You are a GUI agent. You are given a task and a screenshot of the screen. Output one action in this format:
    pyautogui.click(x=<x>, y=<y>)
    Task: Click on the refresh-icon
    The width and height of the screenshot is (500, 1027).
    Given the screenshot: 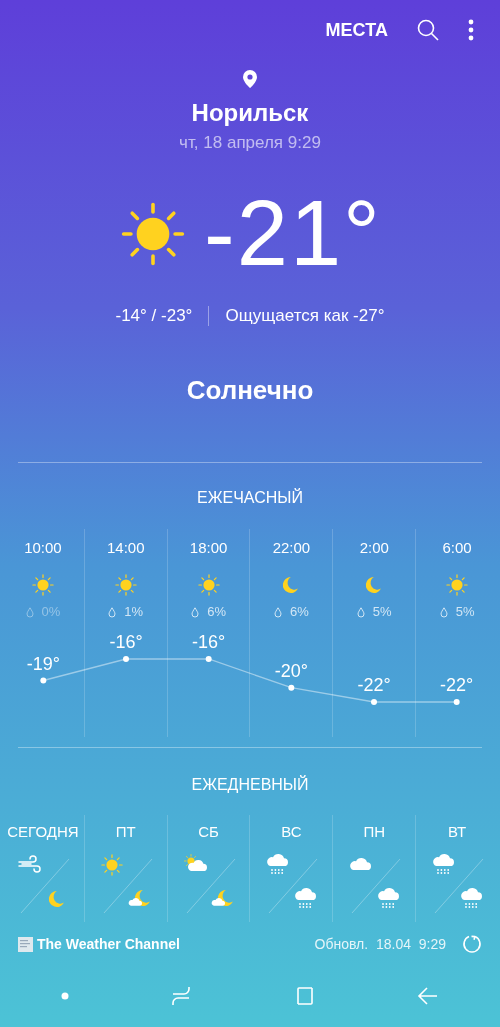 What is the action you would take?
    pyautogui.click(x=472, y=944)
    